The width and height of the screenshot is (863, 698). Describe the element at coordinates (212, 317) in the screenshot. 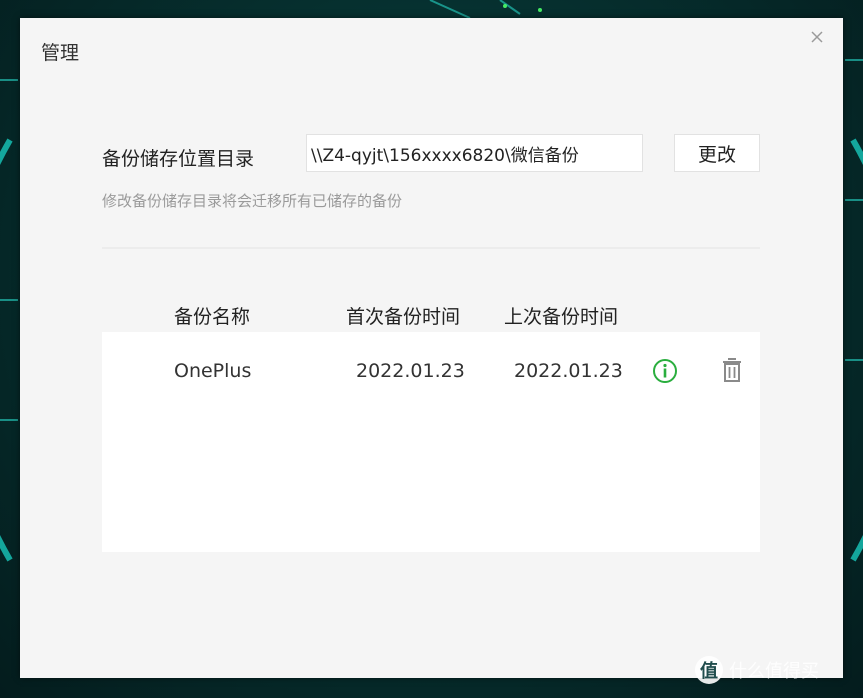

I see `column-header-backup-name: 备份名称` at that location.